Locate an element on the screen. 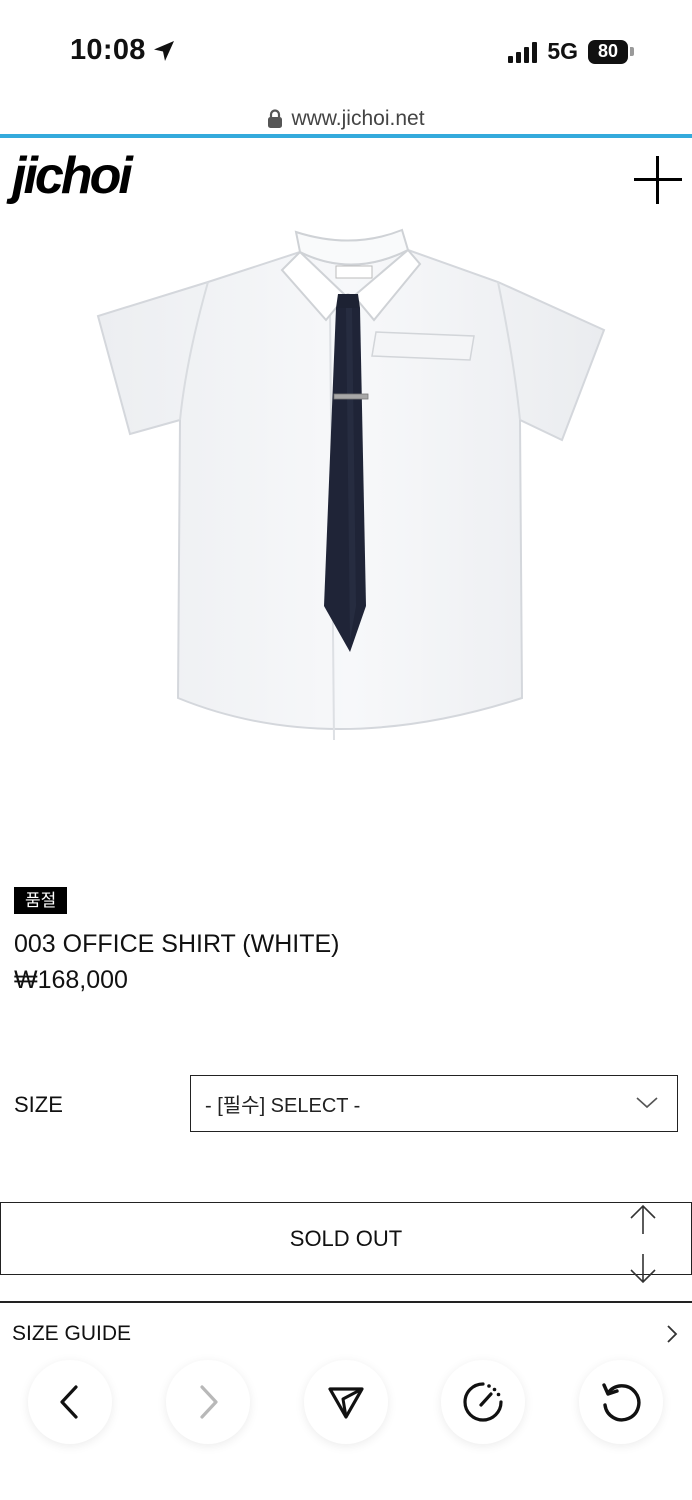  back-button is located at coordinates (70, 1402).